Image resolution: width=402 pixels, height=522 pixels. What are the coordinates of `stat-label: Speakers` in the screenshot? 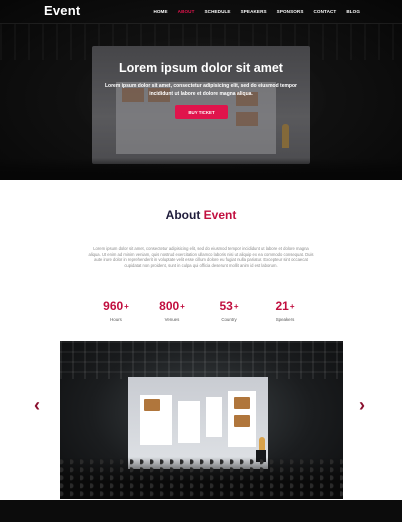 It's located at (285, 319).